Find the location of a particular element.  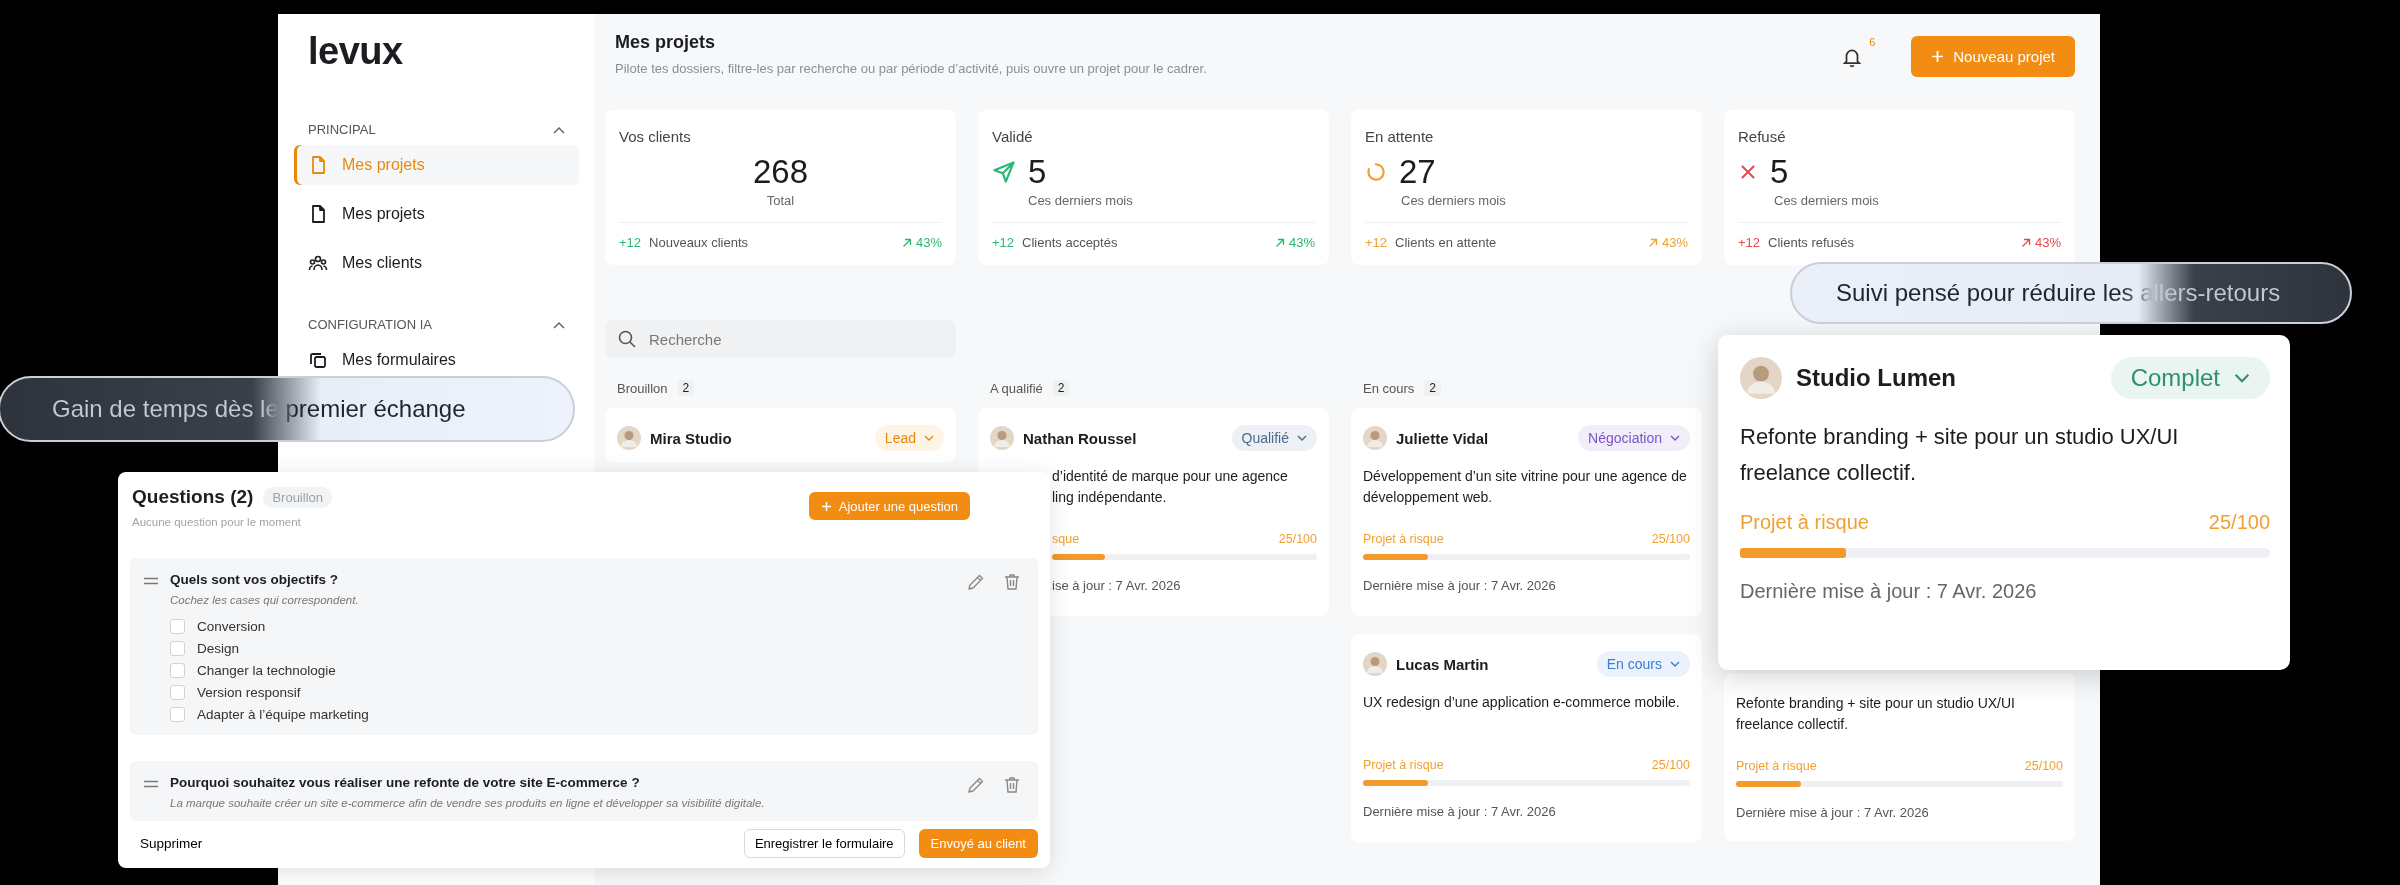

option-label: Changer la technologie is located at coordinates (266, 670).